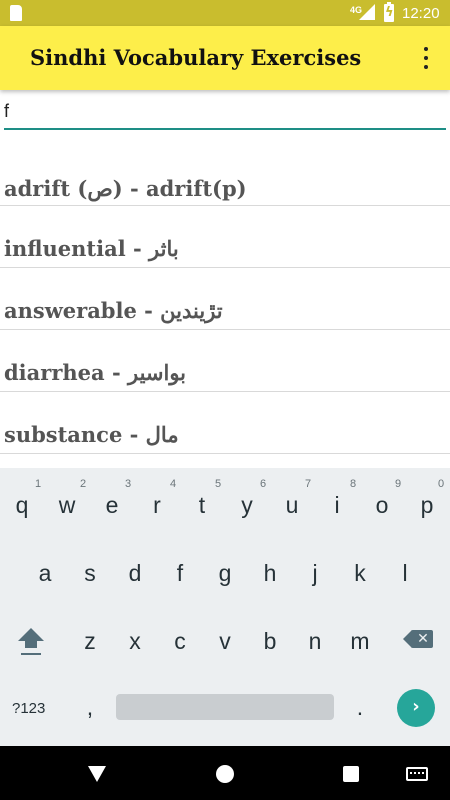 This screenshot has height=800, width=450. I want to click on search-input, so click(225, 111).